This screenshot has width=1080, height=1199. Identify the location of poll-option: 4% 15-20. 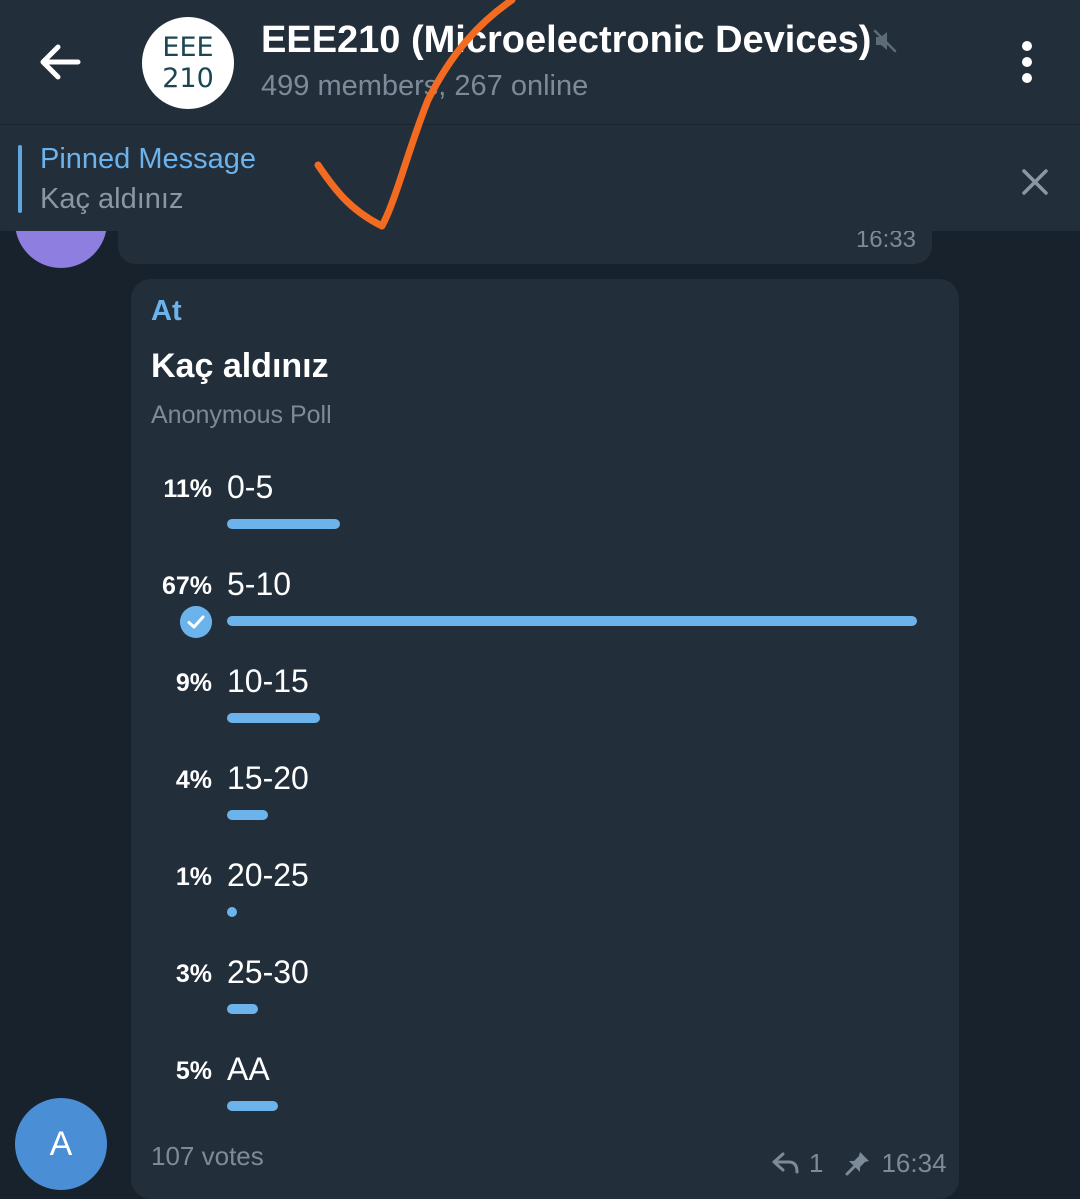
(545, 804).